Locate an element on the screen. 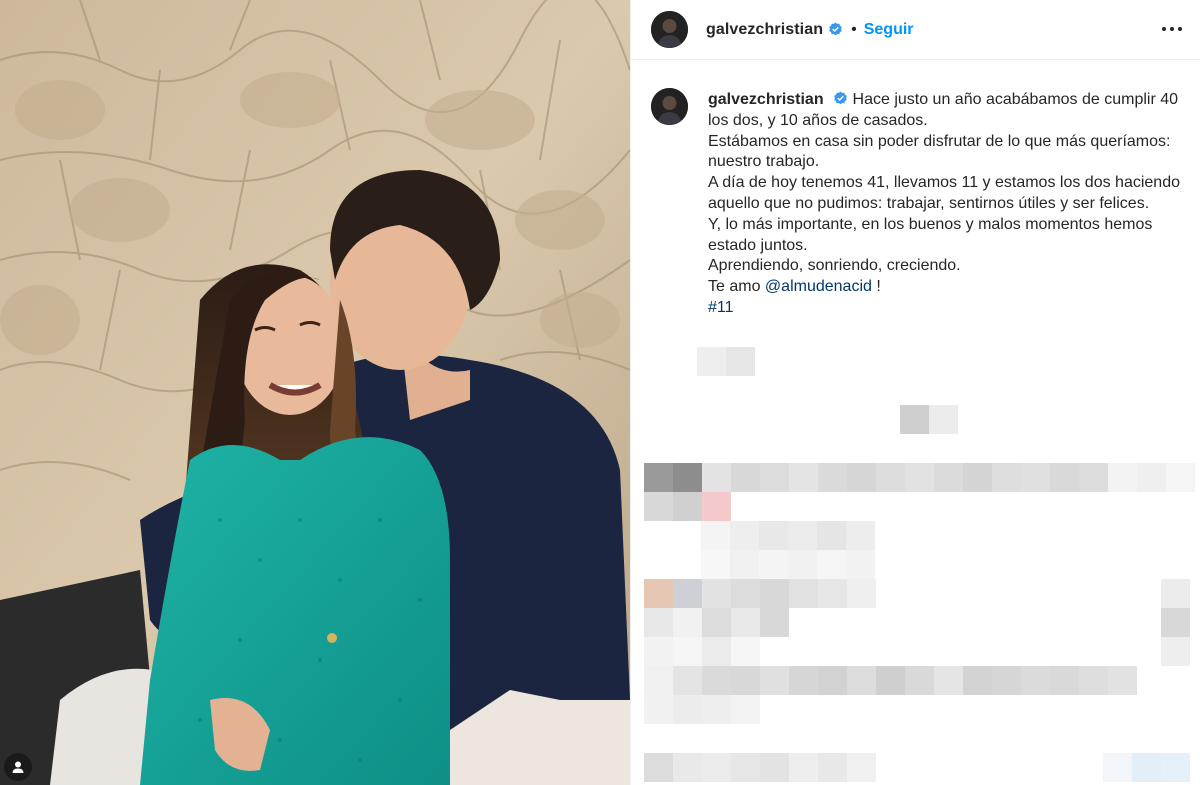  verified-badge-icon is located at coordinates (835, 29).